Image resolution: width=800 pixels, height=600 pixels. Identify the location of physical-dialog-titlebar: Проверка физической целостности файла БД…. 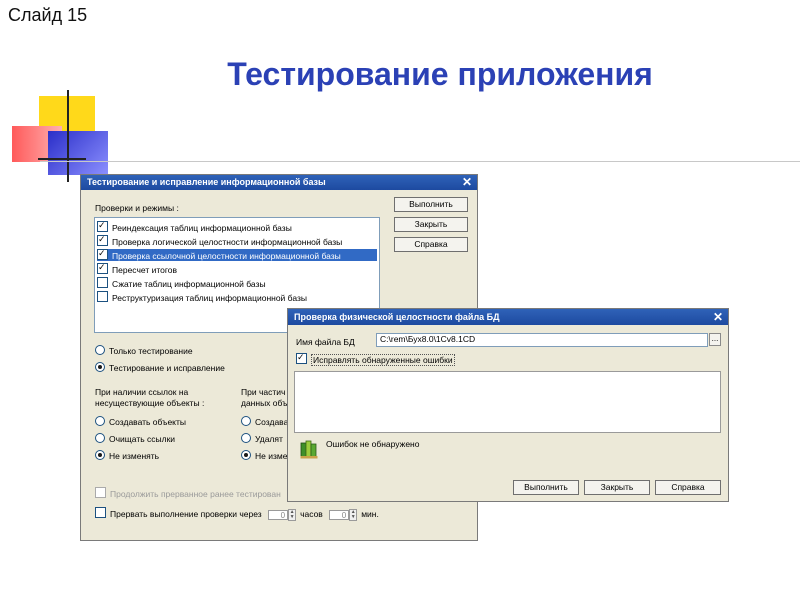
(508, 317).